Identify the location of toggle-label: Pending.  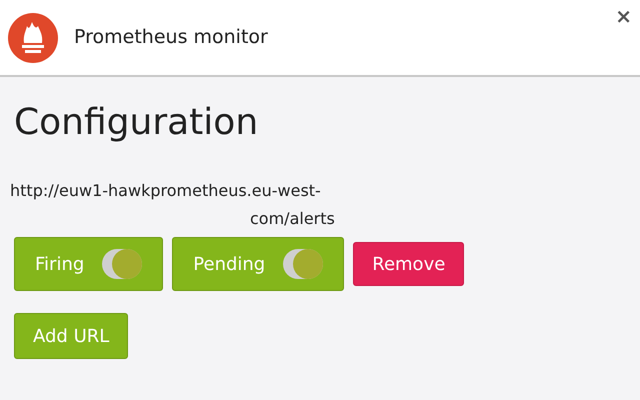
(229, 264).